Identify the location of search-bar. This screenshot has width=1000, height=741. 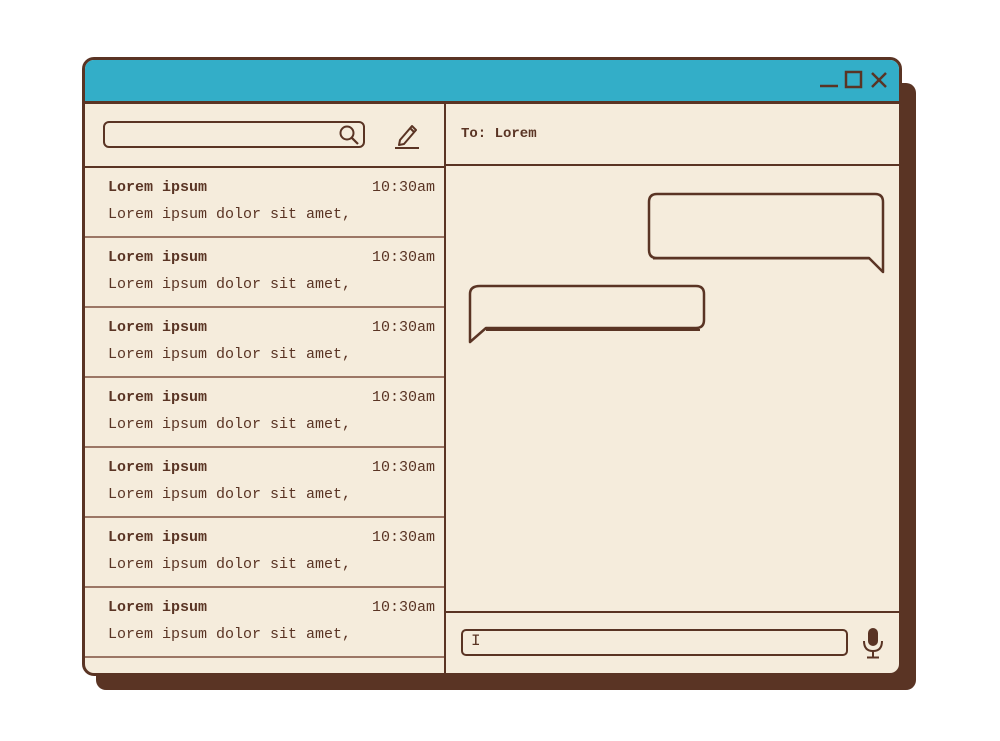
(264, 136).